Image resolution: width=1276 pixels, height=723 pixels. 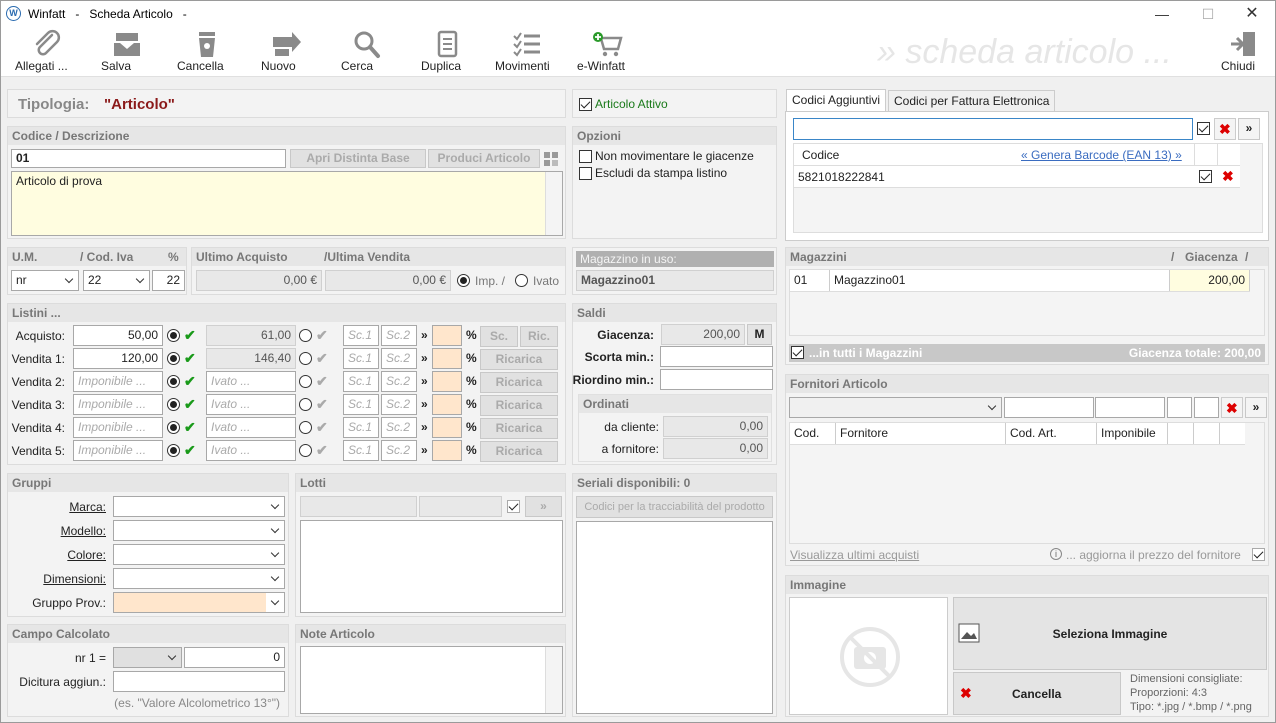 I want to click on visualizza-acquisti-link: Visualizza ultimi acquisti, so click(x=854, y=555).